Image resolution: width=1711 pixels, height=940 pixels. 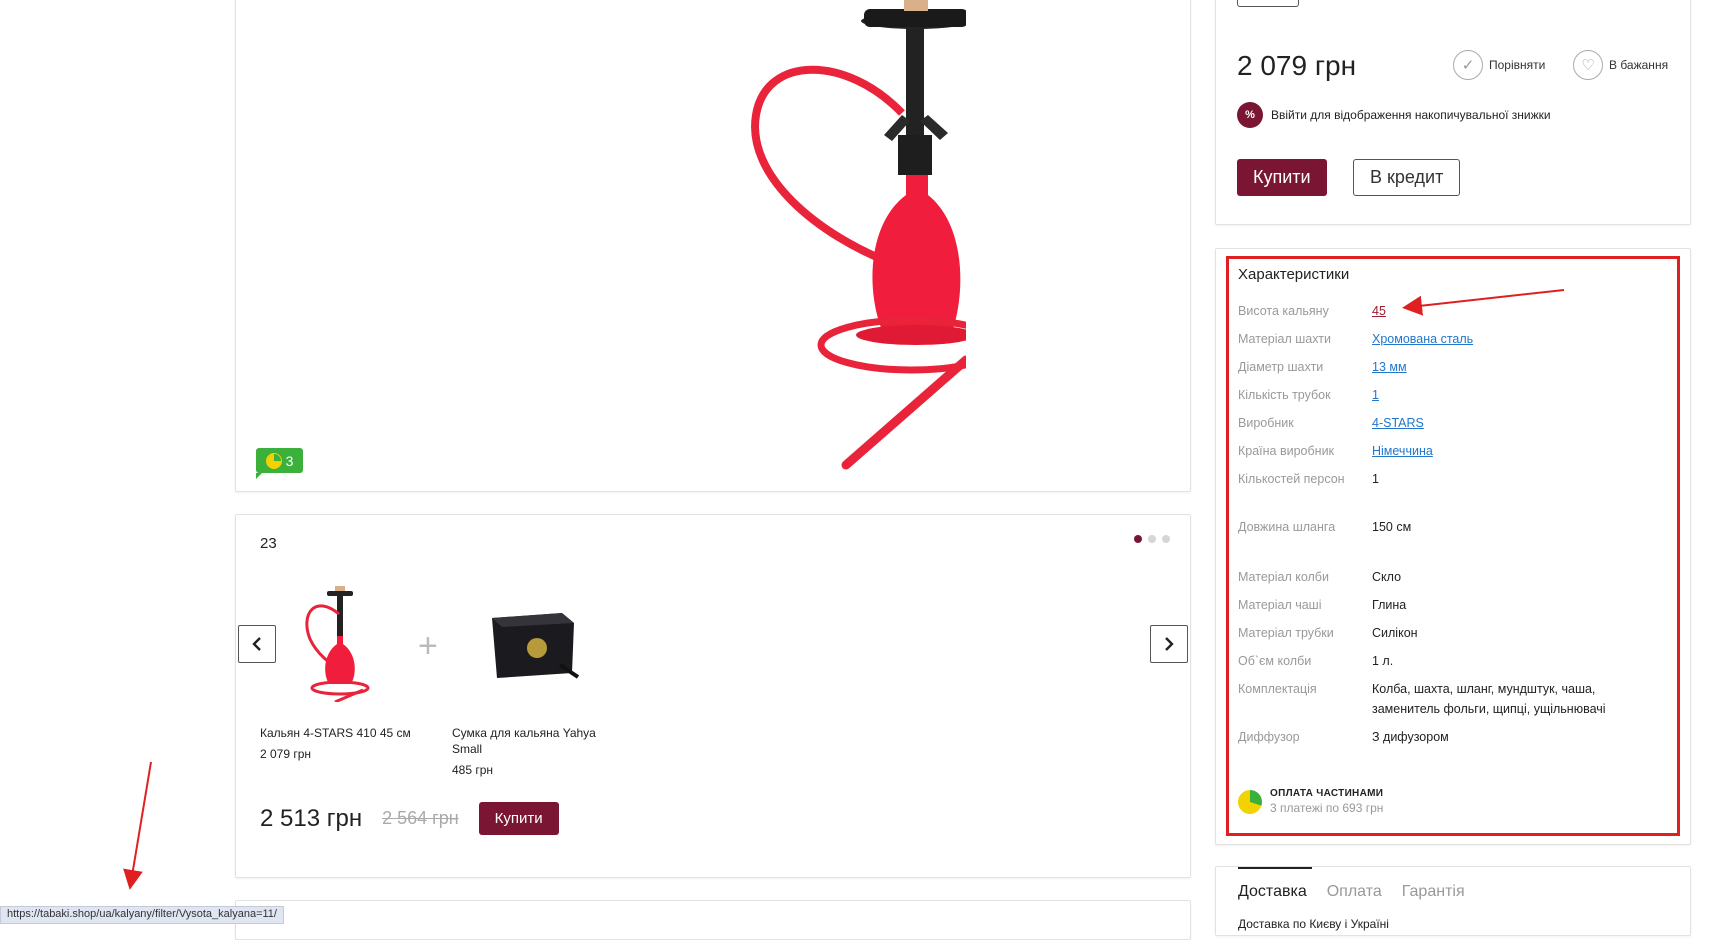 I want to click on bundle-total-price: 2 513 грн, so click(x=311, y=818).